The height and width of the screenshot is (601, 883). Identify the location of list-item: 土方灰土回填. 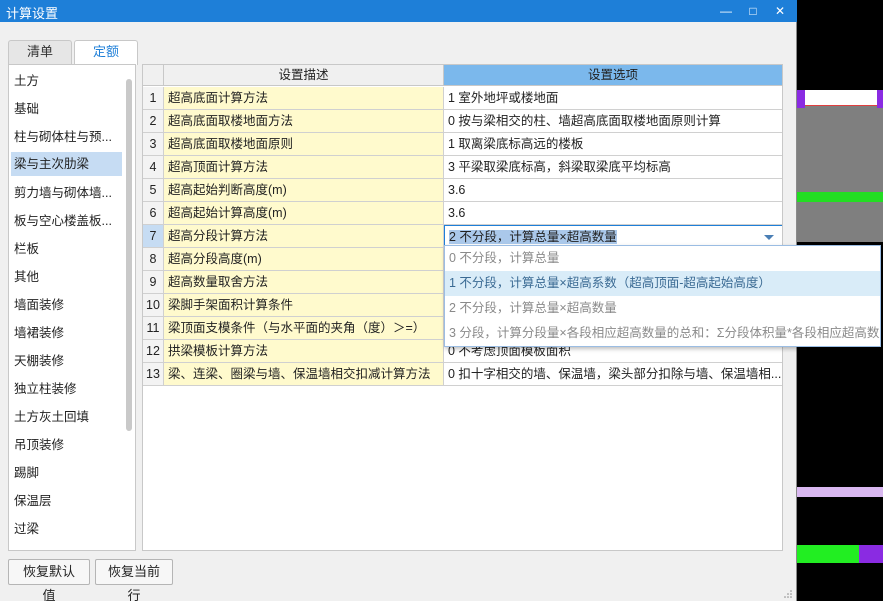
(66, 417).